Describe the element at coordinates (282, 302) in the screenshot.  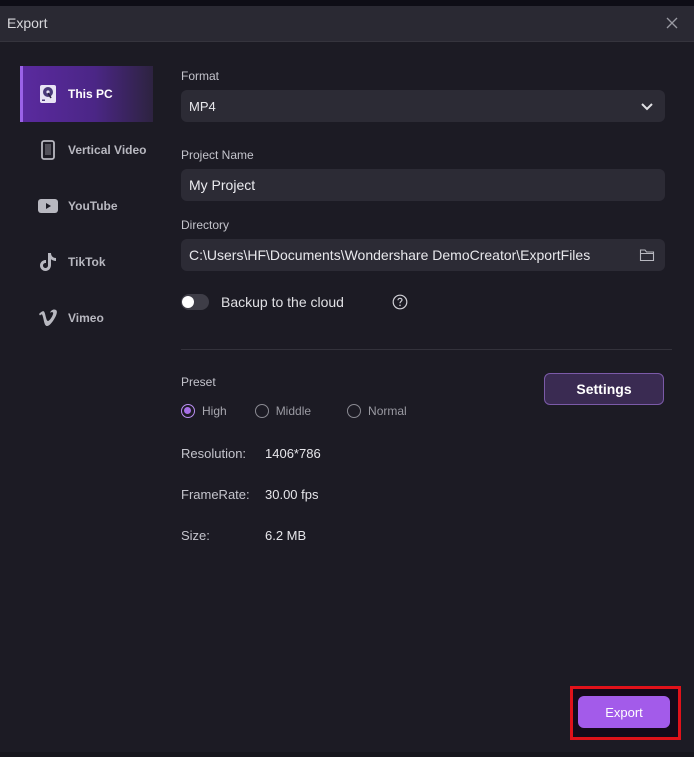
I see `backup-cloud-label: Backup to the cloud` at that location.